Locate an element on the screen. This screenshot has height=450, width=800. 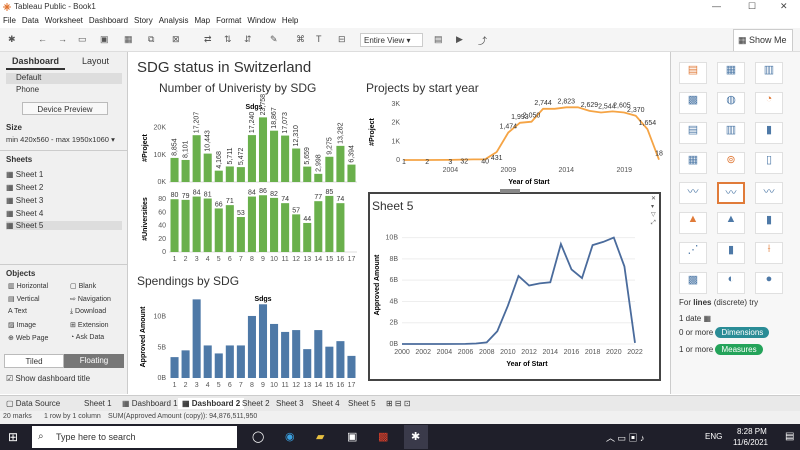
tab-sheet-1: Sheet 1 is located at coordinates (98, 403).